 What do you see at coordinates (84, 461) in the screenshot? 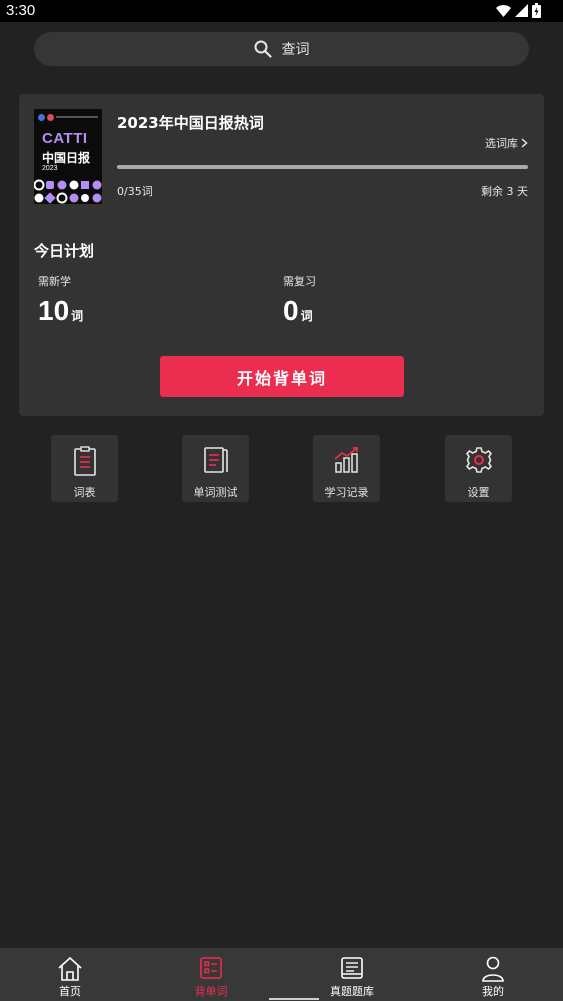
I see `clipboard-list-icon` at bounding box center [84, 461].